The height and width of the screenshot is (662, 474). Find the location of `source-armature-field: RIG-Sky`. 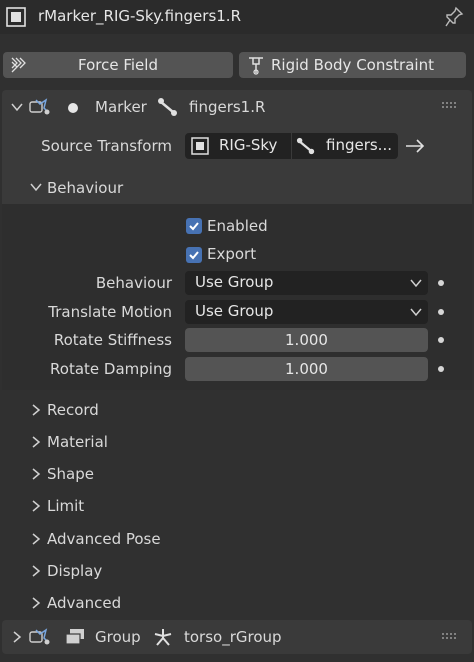

source-armature-field: RIG-Sky is located at coordinates (238, 146).